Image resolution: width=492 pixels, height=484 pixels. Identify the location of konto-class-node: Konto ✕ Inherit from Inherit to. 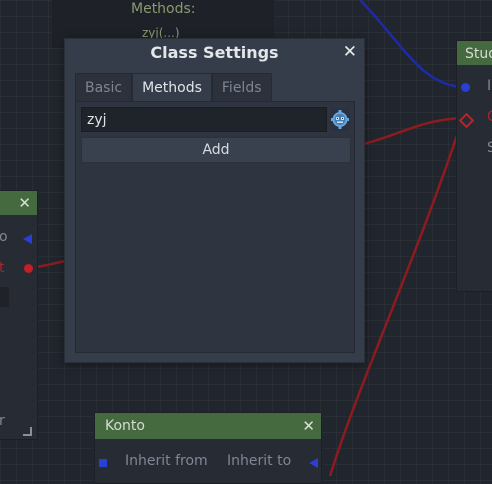
(208, 448).